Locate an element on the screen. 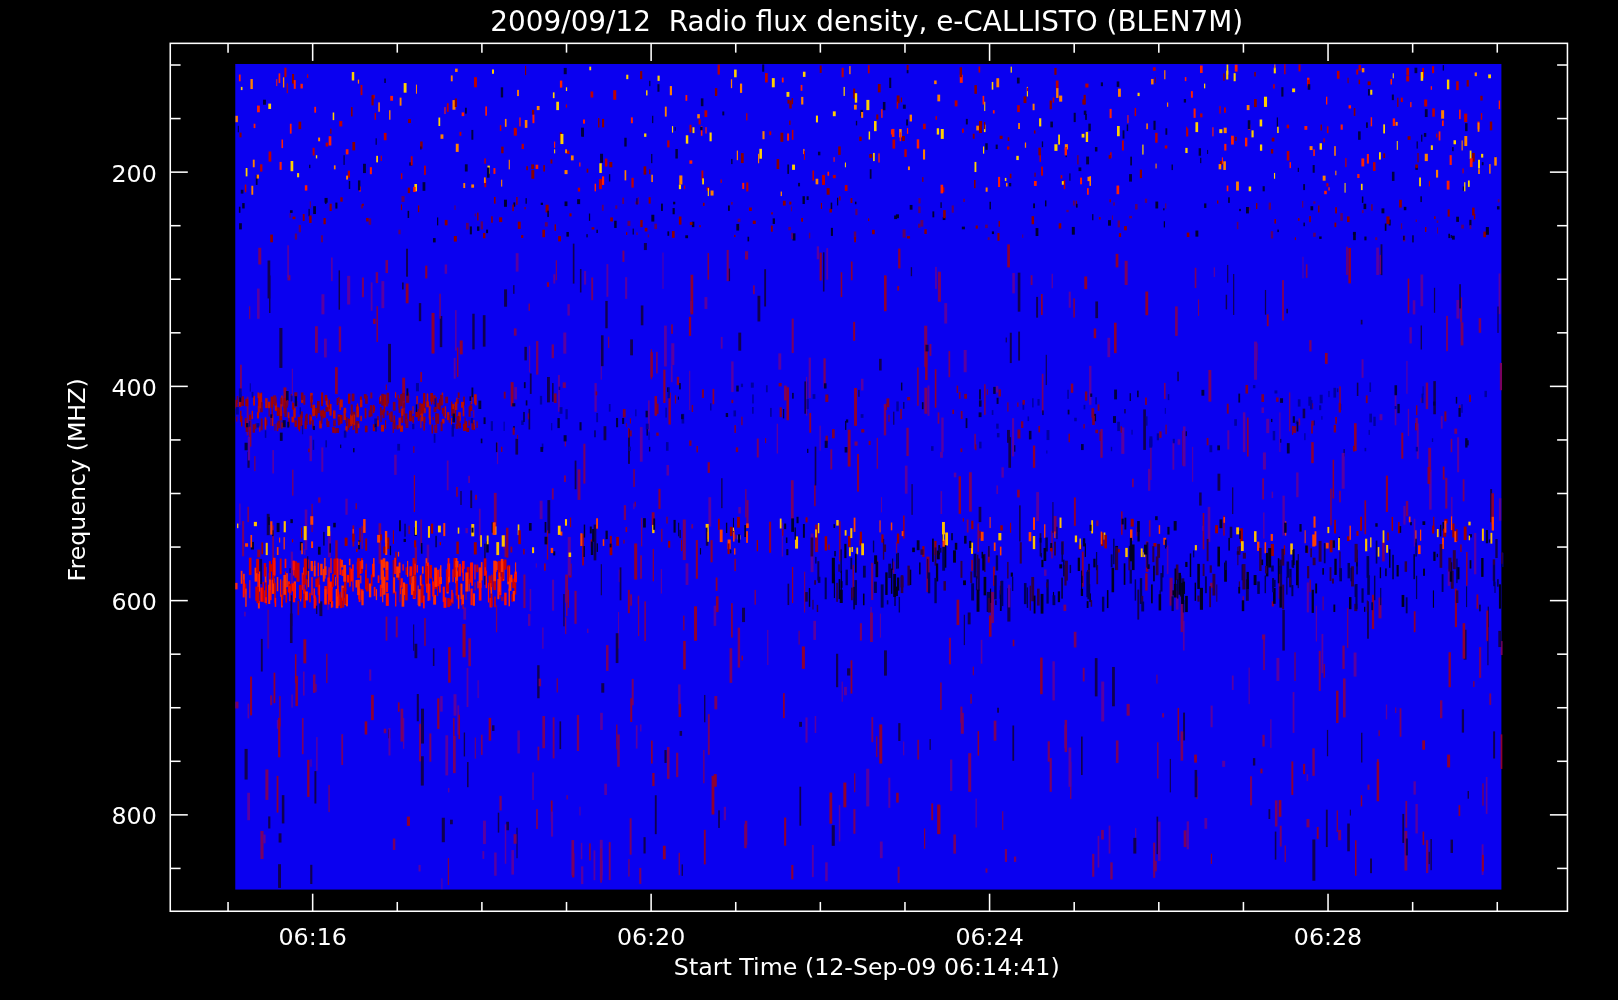 The width and height of the screenshot is (1618, 1000). y-tick-label: 400 is located at coordinates (134, 387).